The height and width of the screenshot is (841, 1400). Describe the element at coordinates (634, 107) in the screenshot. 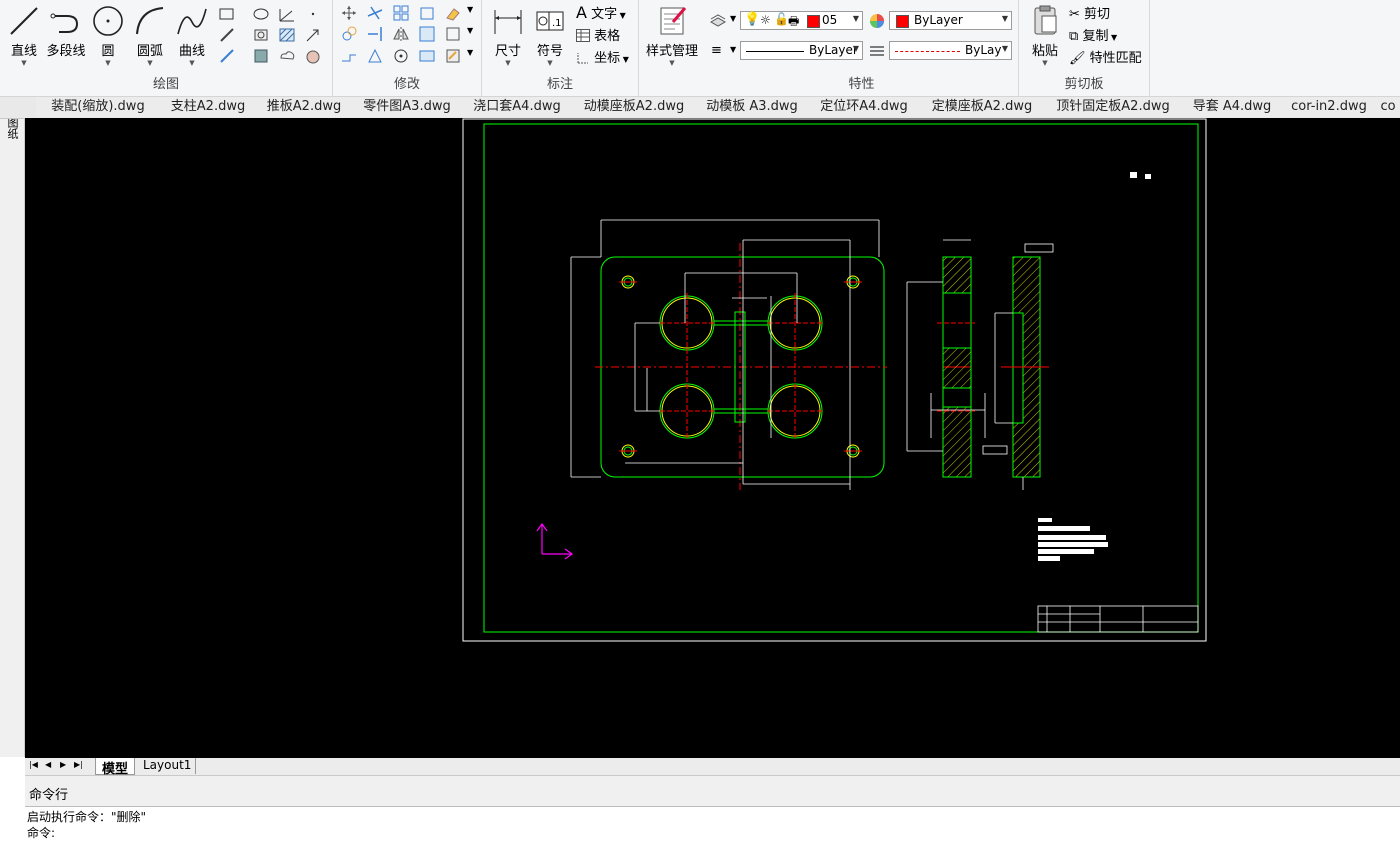

I see `document-tab: 动模座板A2.dwg` at that location.